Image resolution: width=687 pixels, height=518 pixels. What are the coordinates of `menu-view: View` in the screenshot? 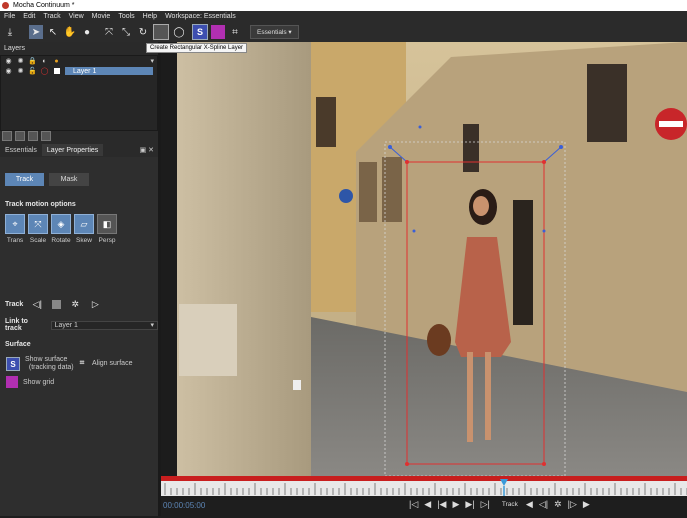 It's located at (76, 16).